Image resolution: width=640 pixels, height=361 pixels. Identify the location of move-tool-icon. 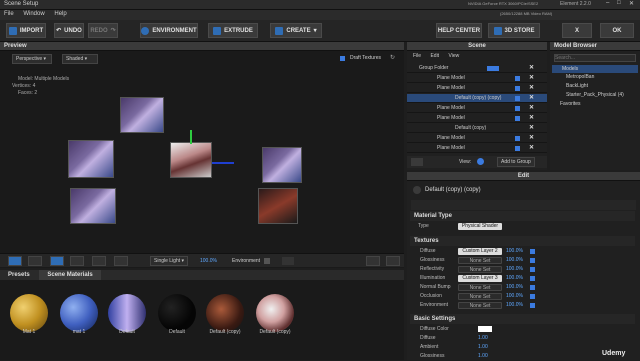
(57, 261).